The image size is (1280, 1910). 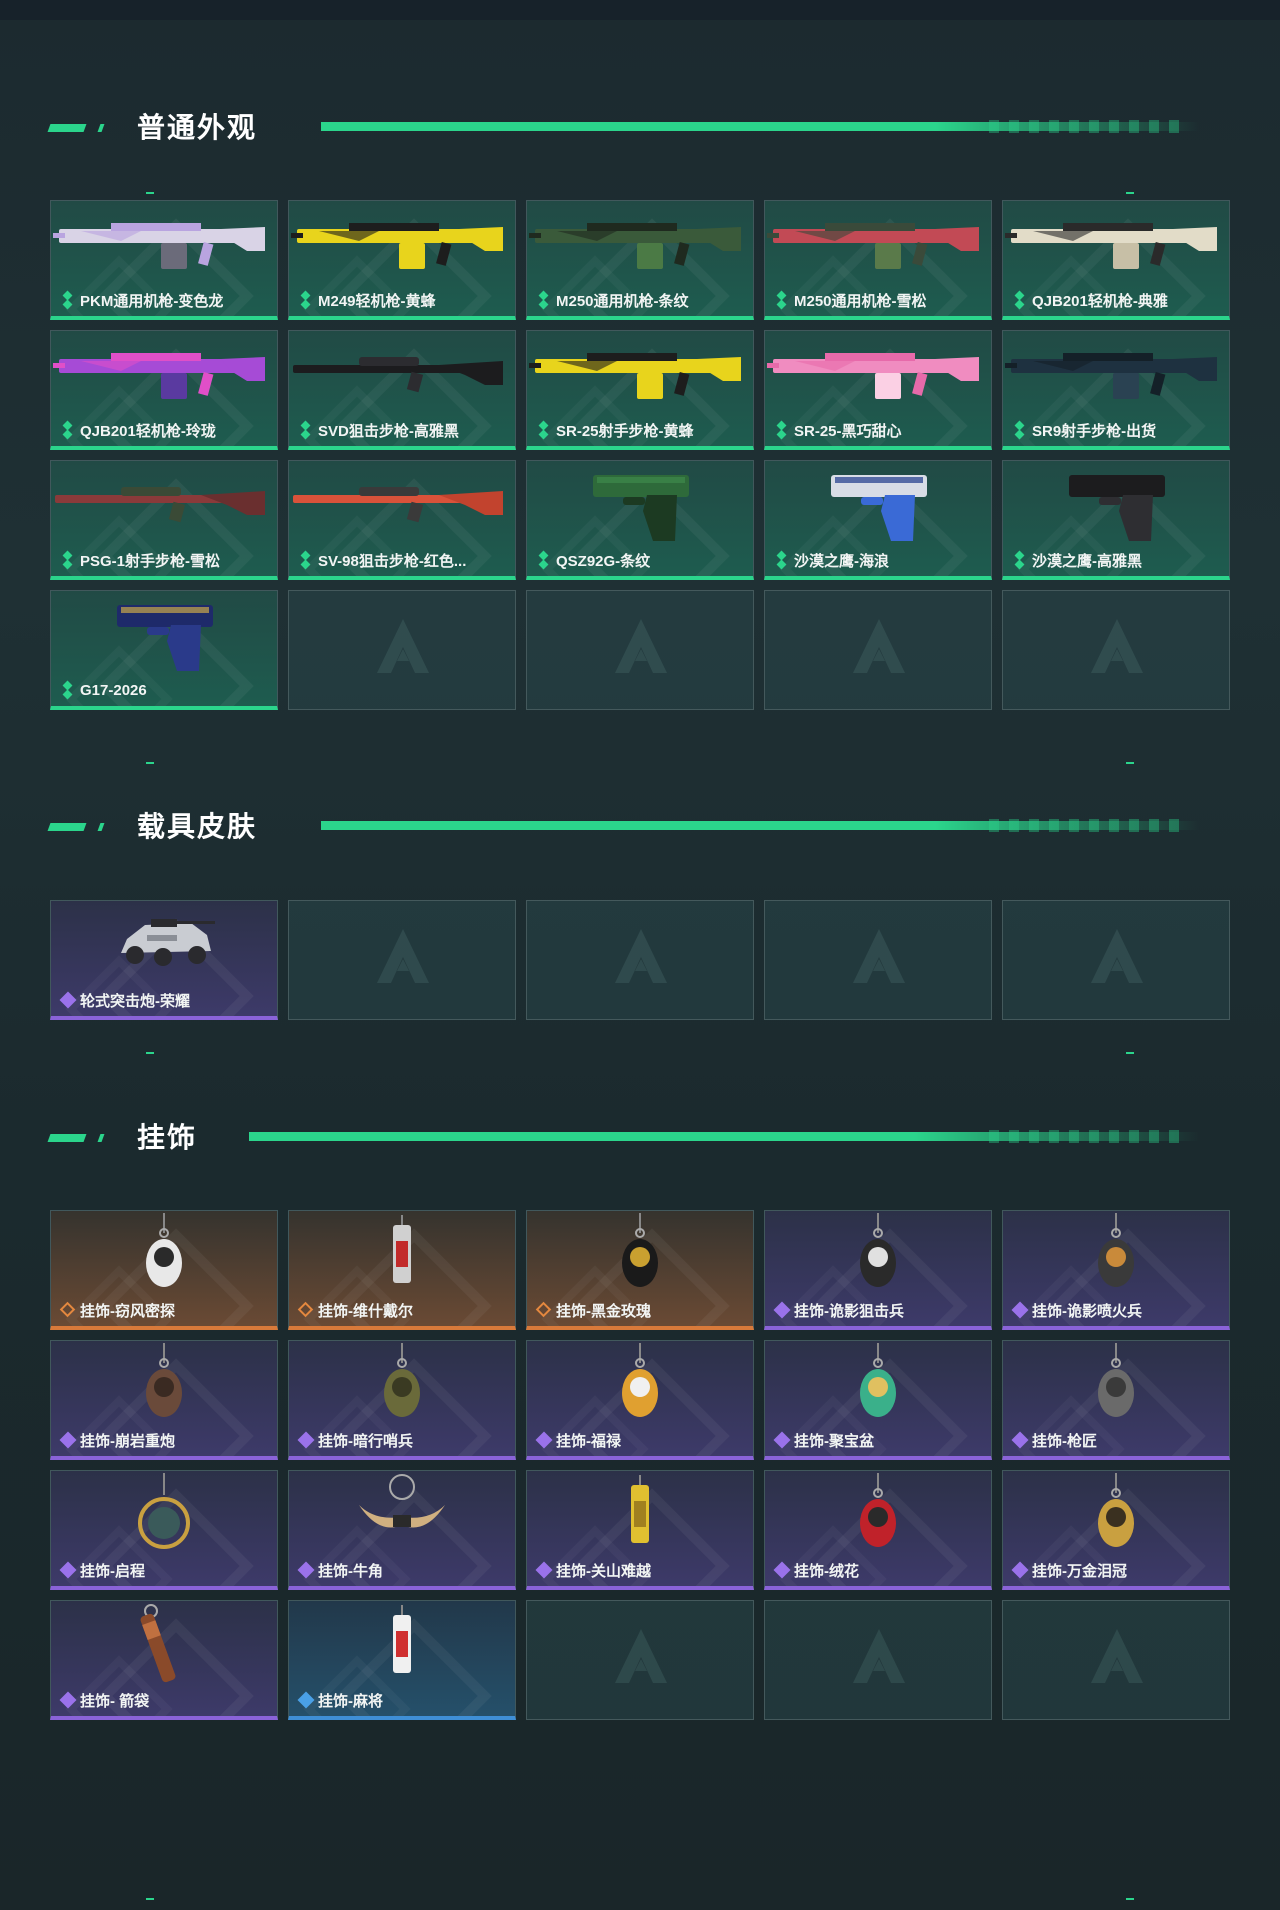 I want to click on weapon-skin-card: QSZ92G-条纹, so click(x=640, y=520).